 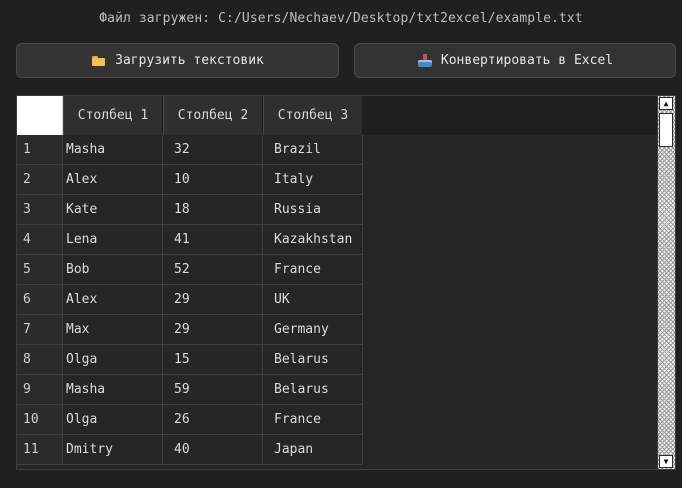 What do you see at coordinates (313, 300) in the screenshot?
I see `table-cell: UK` at bounding box center [313, 300].